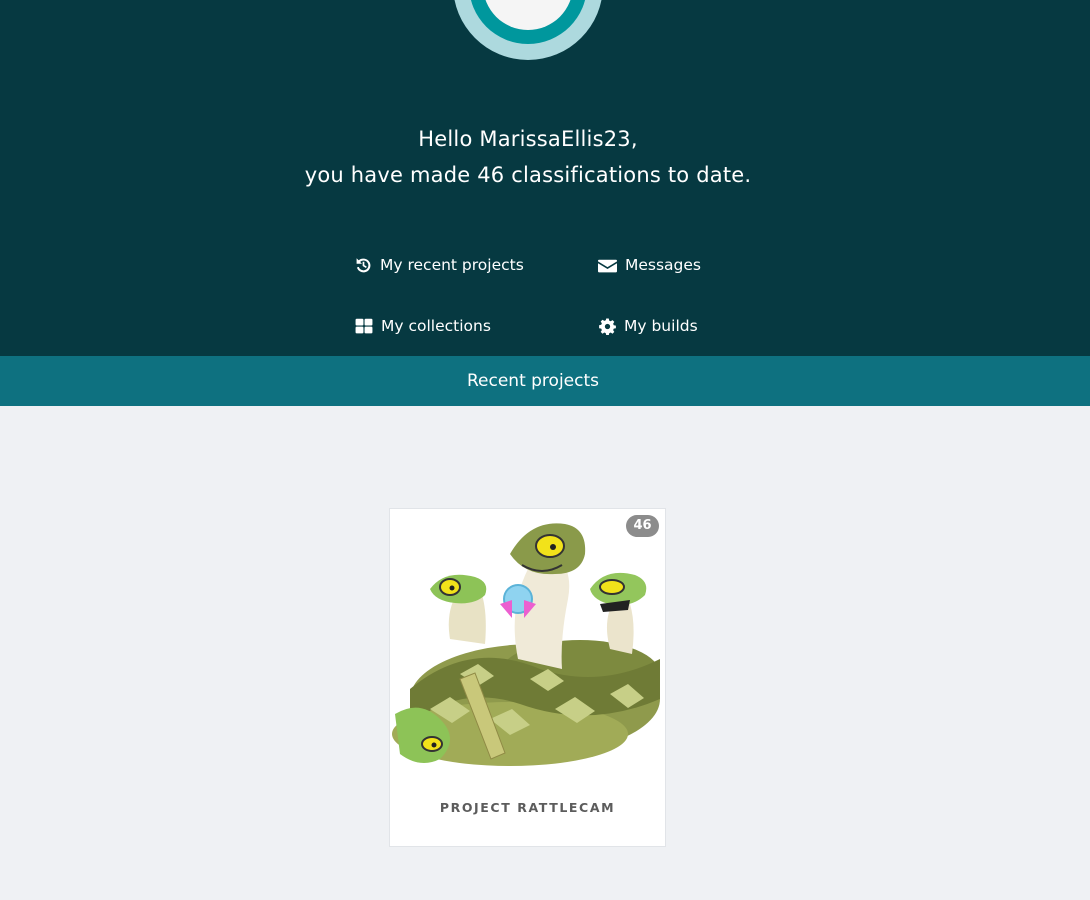 Image resolution: width=1090 pixels, height=900 pixels. I want to click on my-collections-link: My collections, so click(423, 326).